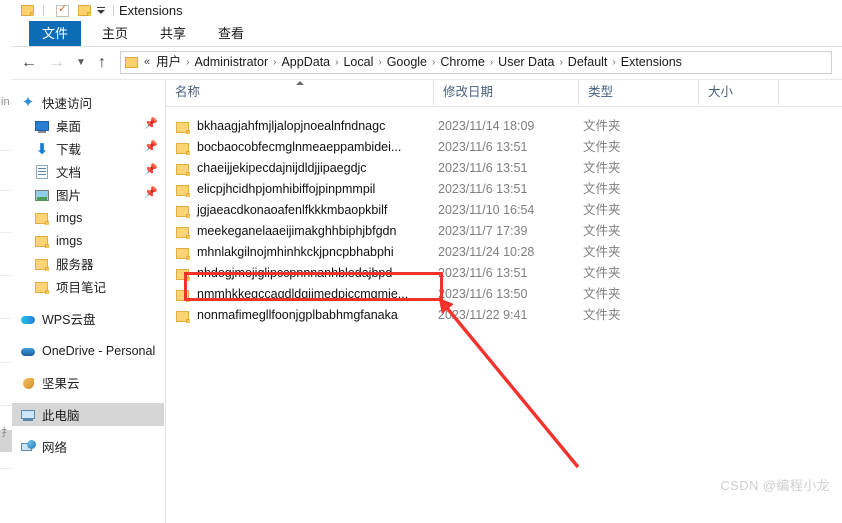 The image size is (842, 523). What do you see at coordinates (486, 126) in the screenshot?
I see `file-date-cell: 2023/11/14 18:09` at bounding box center [486, 126].